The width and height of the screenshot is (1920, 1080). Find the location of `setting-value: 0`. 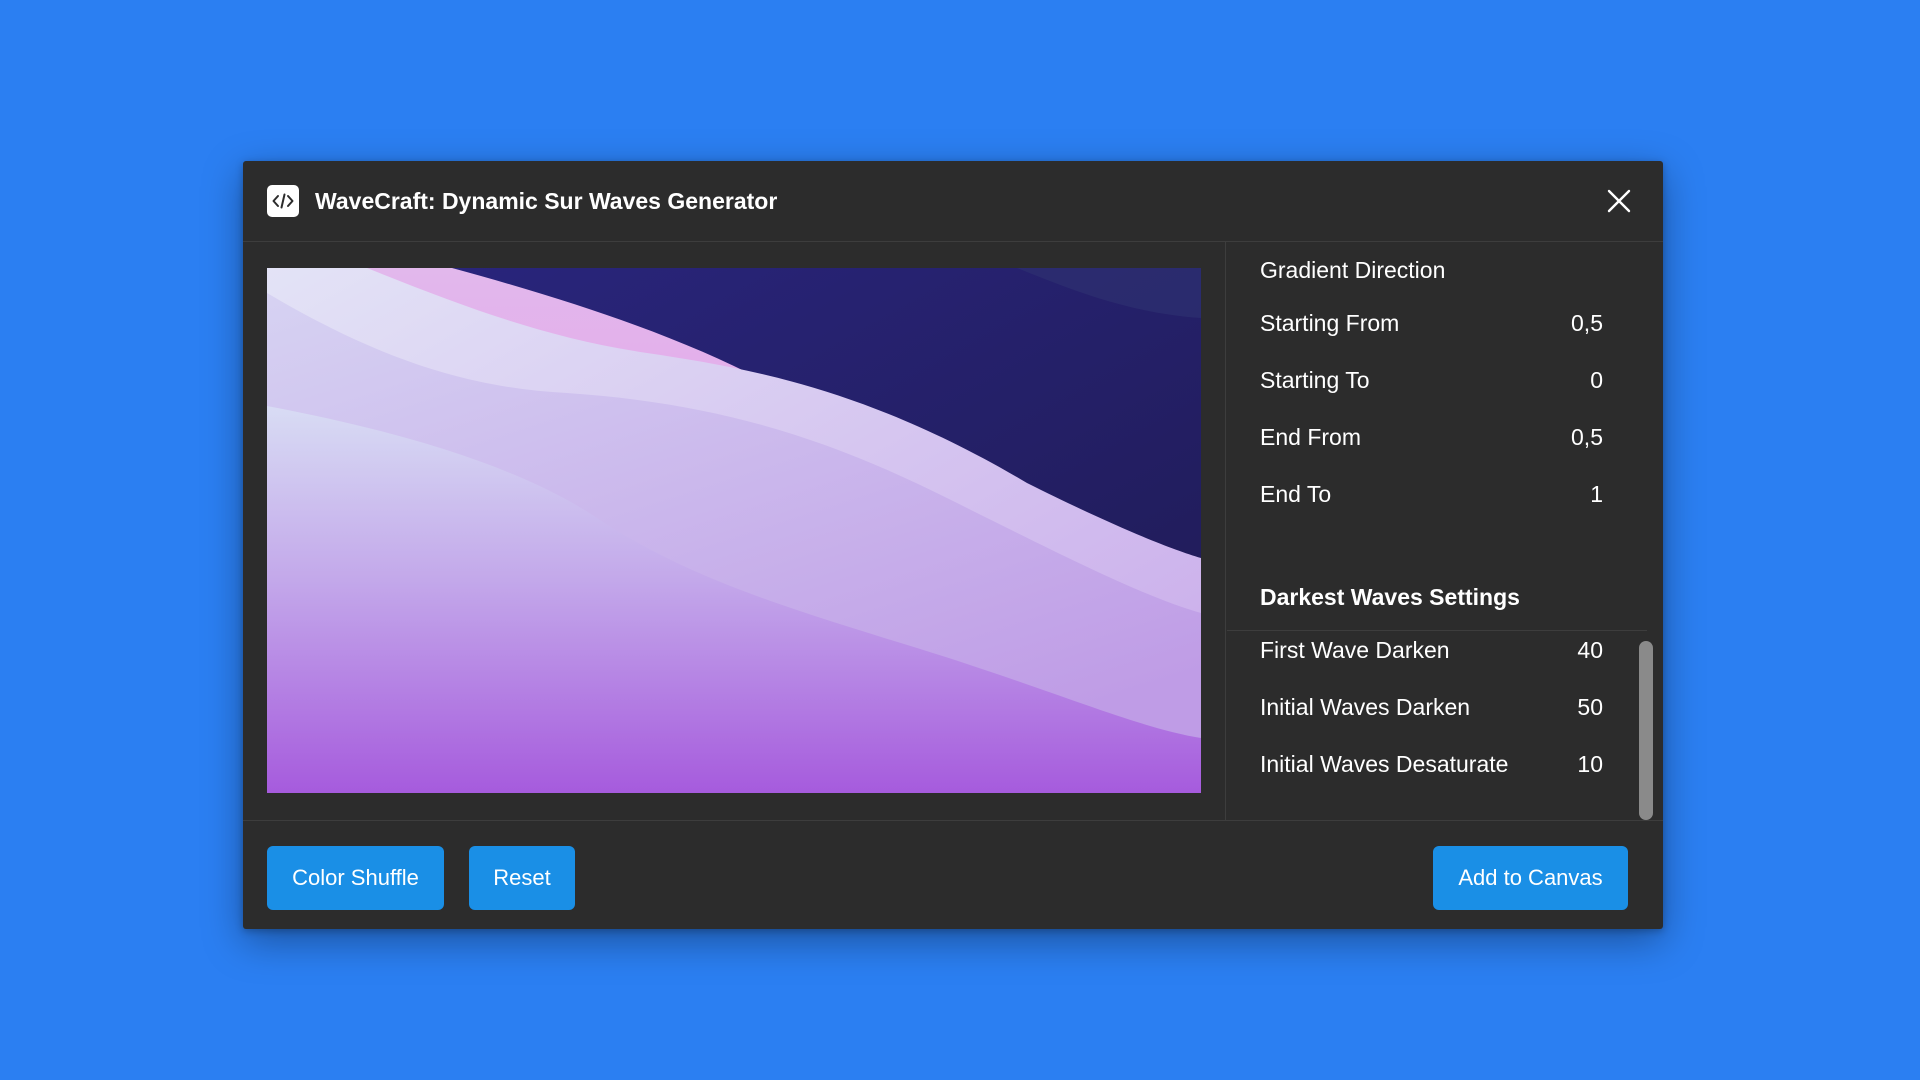

setting-value: 0 is located at coordinates (1596, 380).